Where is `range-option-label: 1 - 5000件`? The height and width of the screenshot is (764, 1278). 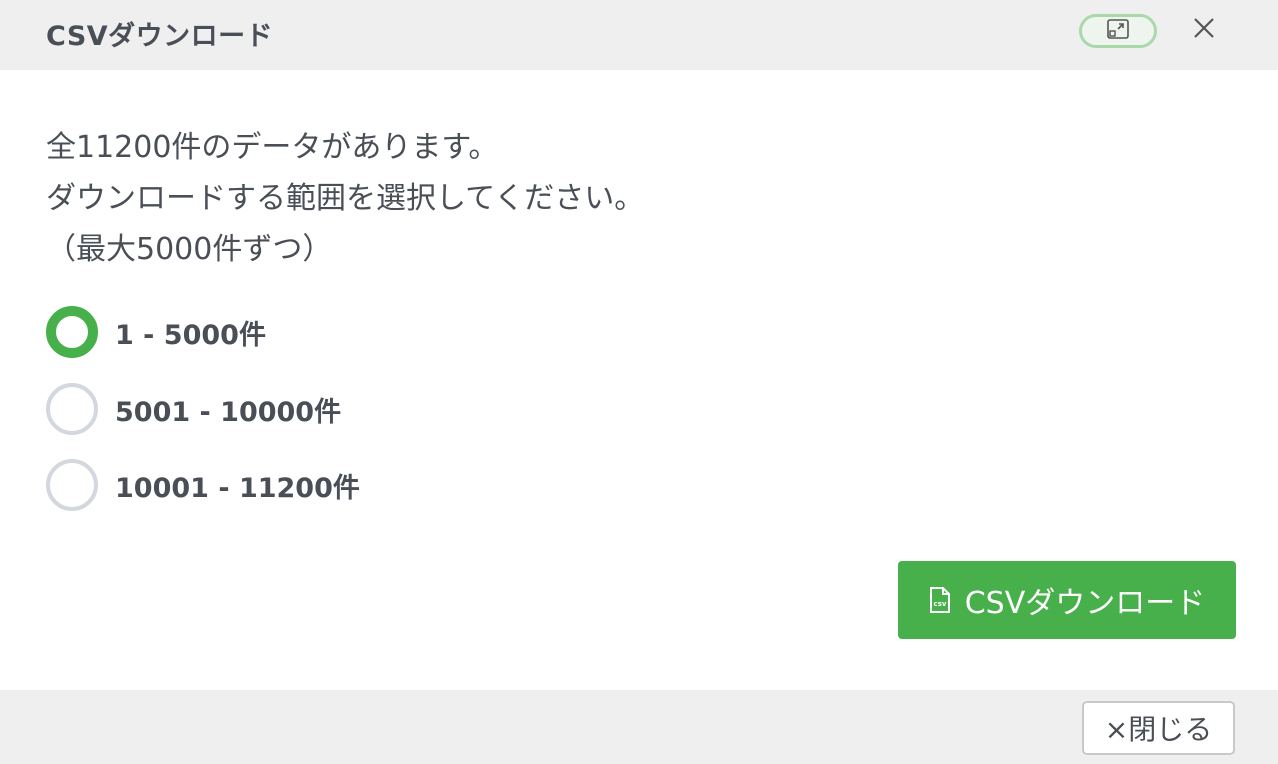
range-option-label: 1 - 5000件 is located at coordinates (190, 335).